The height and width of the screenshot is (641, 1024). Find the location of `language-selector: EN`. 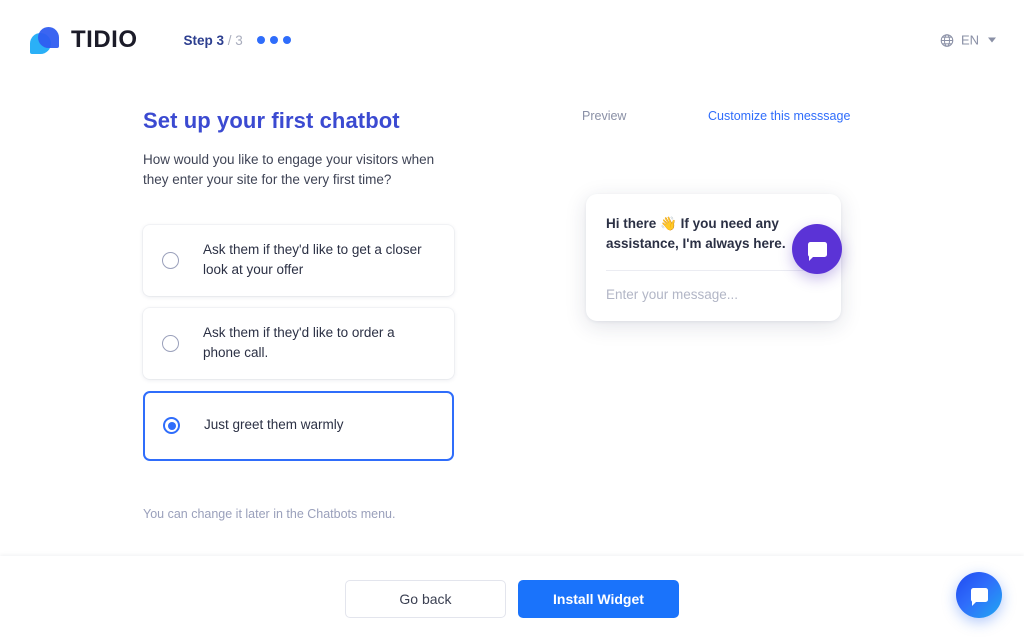

language-selector: EN is located at coordinates (968, 40).